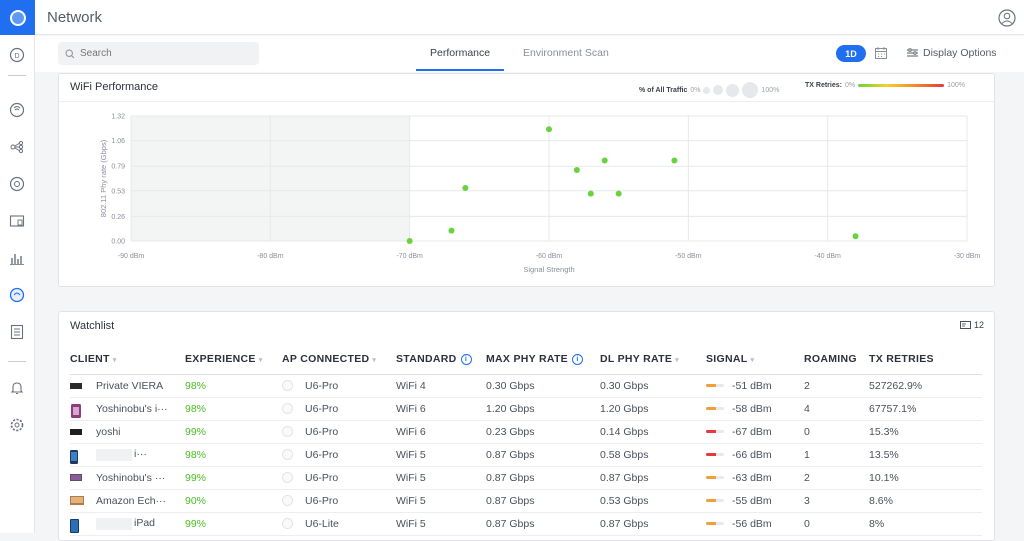 This screenshot has height=541, width=1024. I want to click on device-list-icon, so click(965, 324).